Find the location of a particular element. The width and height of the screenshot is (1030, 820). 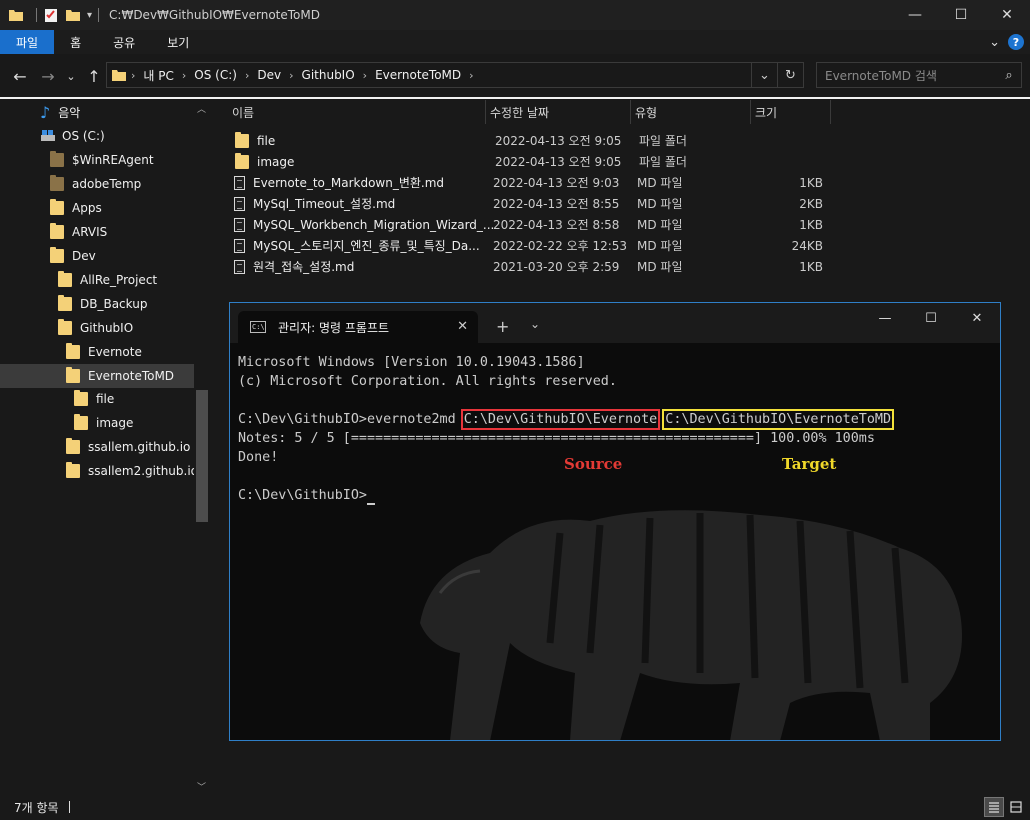

sidebar-item-image: image is located at coordinates (103, 423).